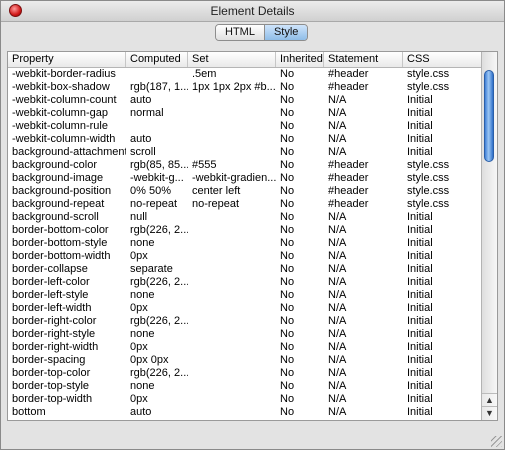 This screenshot has height=450, width=505. Describe the element at coordinates (50, 295) in the screenshot. I see `cell-property: border-left-style` at that location.